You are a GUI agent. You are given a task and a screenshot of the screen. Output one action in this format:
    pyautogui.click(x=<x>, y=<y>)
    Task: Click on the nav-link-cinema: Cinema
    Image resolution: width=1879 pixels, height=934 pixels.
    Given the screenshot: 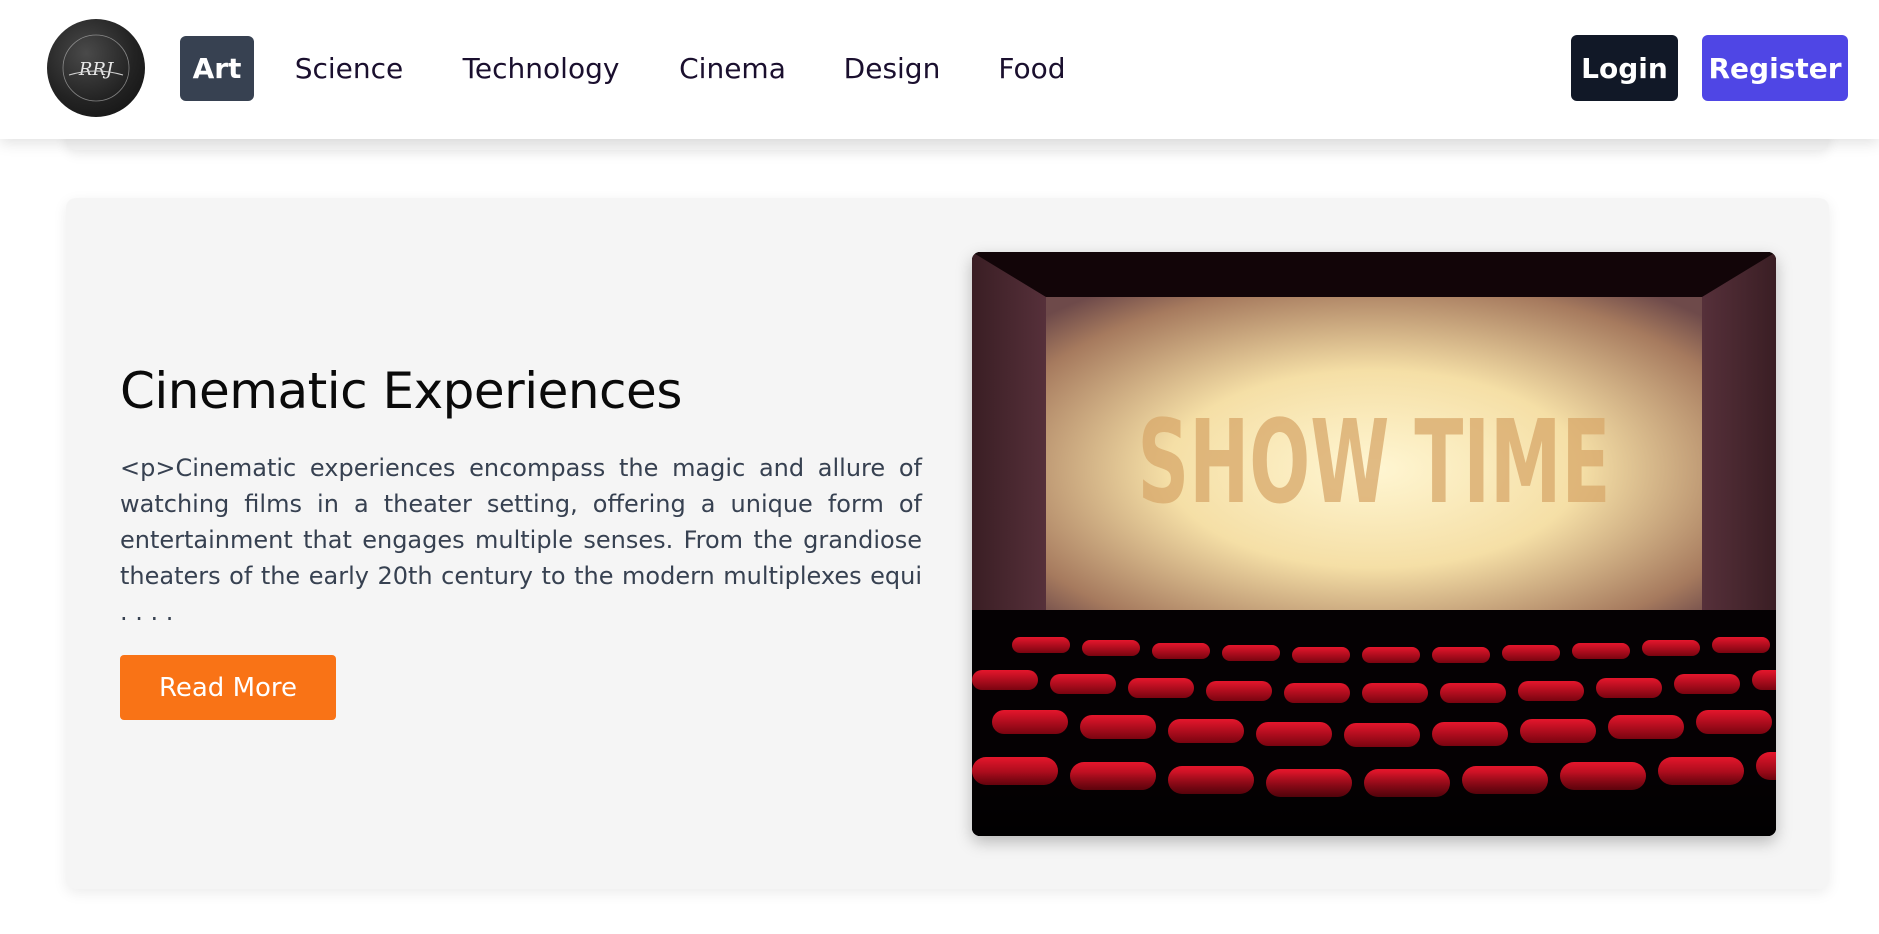 What is the action you would take?
    pyautogui.click(x=732, y=68)
    